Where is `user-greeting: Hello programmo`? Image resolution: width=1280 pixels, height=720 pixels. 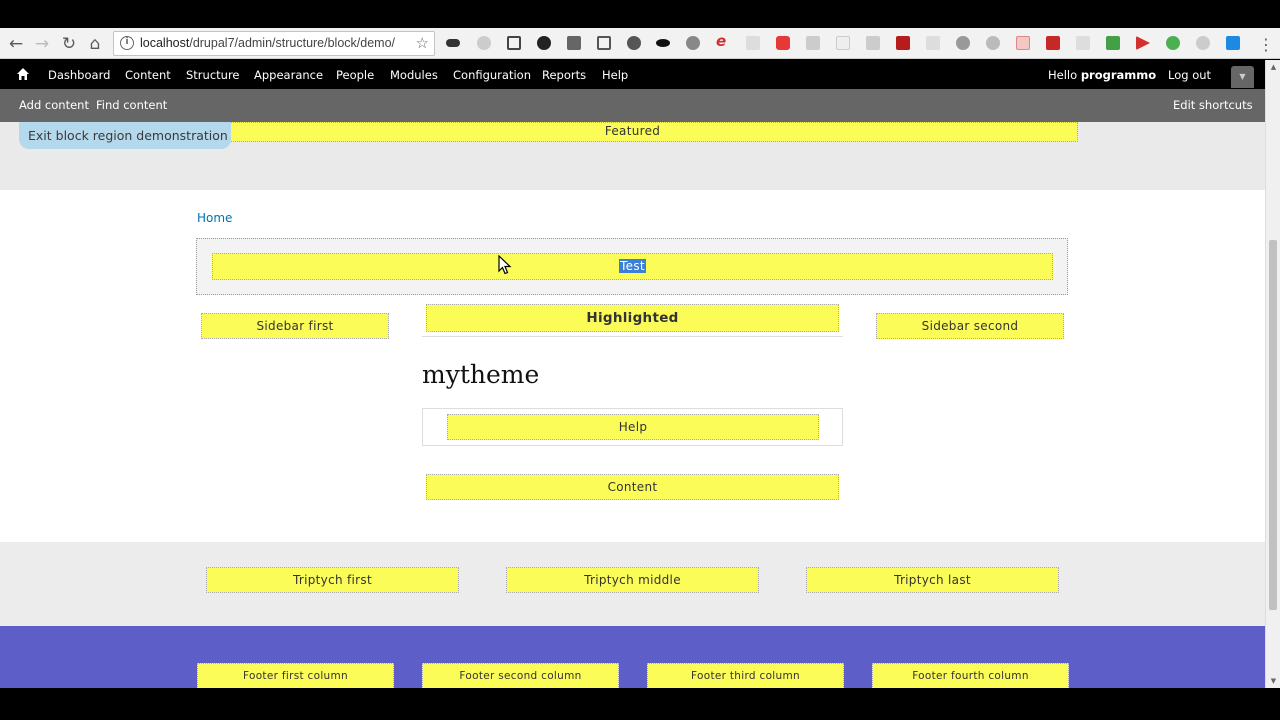
user-greeting: Hello programmo is located at coordinates (1102, 75).